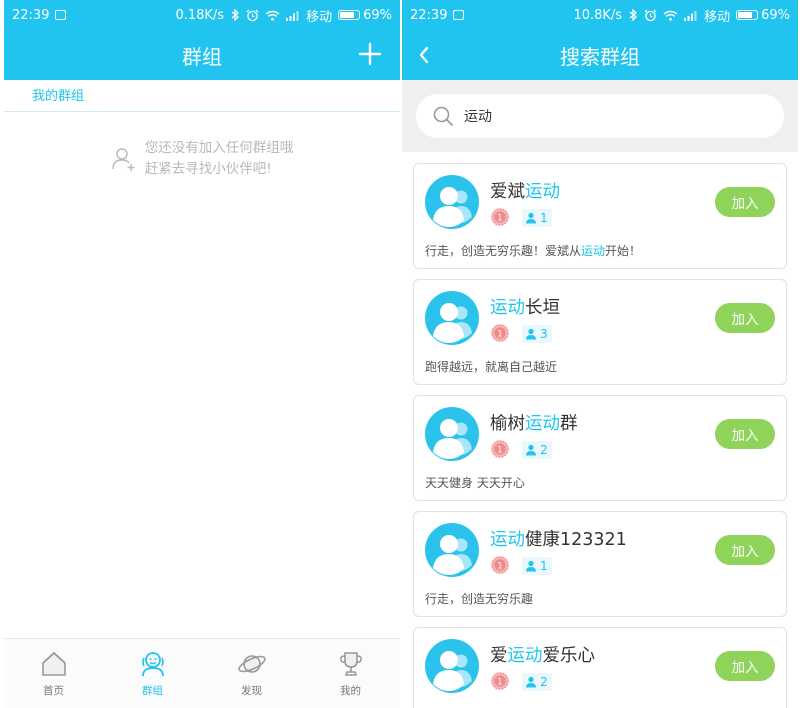 Image resolution: width=800 pixels, height=708 pixels. I want to click on group-result-card: 运动健康123321 1 1 加入 行走，创造无穷乐趣, so click(600, 564).